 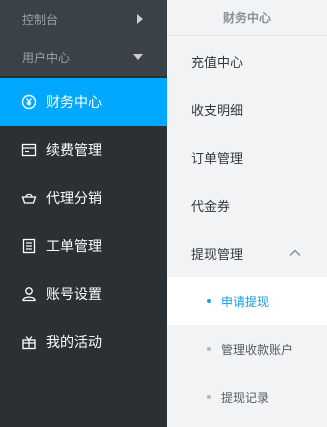 What do you see at coordinates (46, 57) in the screenshot?
I see `sidebar-group-label: 用户中心` at bounding box center [46, 57].